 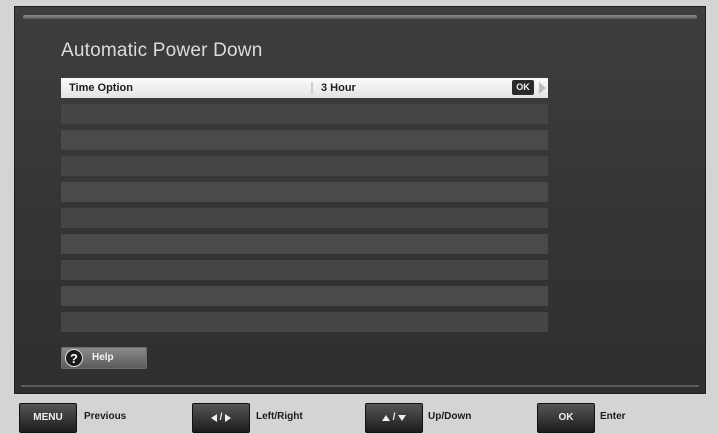 What do you see at coordinates (105, 416) in the screenshot?
I see `menu-key-label: Previous` at bounding box center [105, 416].